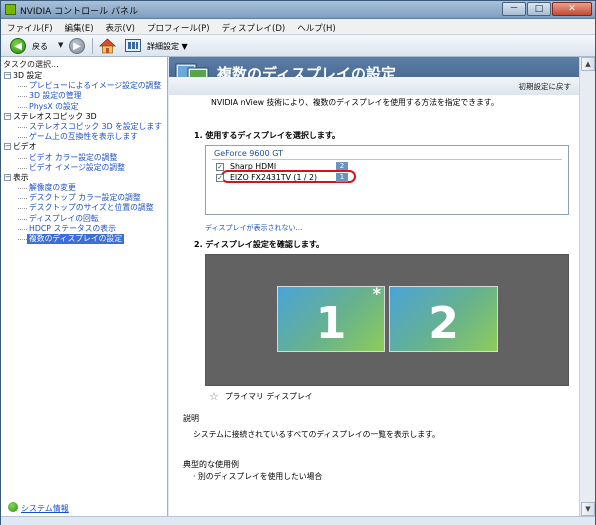  Describe the element at coordinates (191, 418) in the screenshot. I see `explanation-heading: 説明` at that location.